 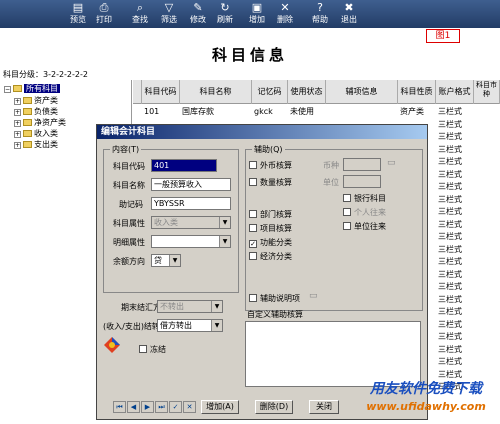 I want to click on dialog-add-button: 增加(A), so click(x=220, y=407).